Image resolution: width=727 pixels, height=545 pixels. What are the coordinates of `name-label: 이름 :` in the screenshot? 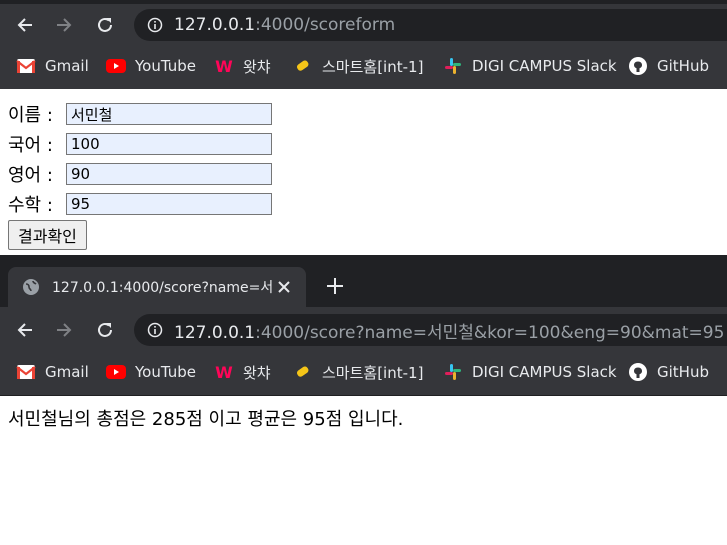 It's located at (30, 115).